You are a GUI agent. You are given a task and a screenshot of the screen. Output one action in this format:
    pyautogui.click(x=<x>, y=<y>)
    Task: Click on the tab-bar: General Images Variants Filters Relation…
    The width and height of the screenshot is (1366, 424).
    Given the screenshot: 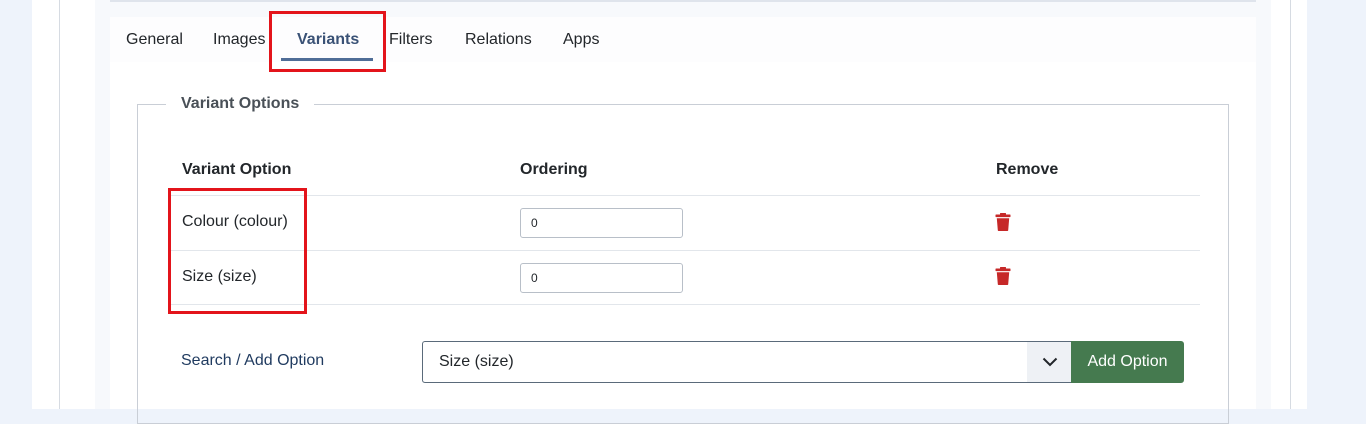 What is the action you would take?
    pyautogui.click(x=683, y=40)
    